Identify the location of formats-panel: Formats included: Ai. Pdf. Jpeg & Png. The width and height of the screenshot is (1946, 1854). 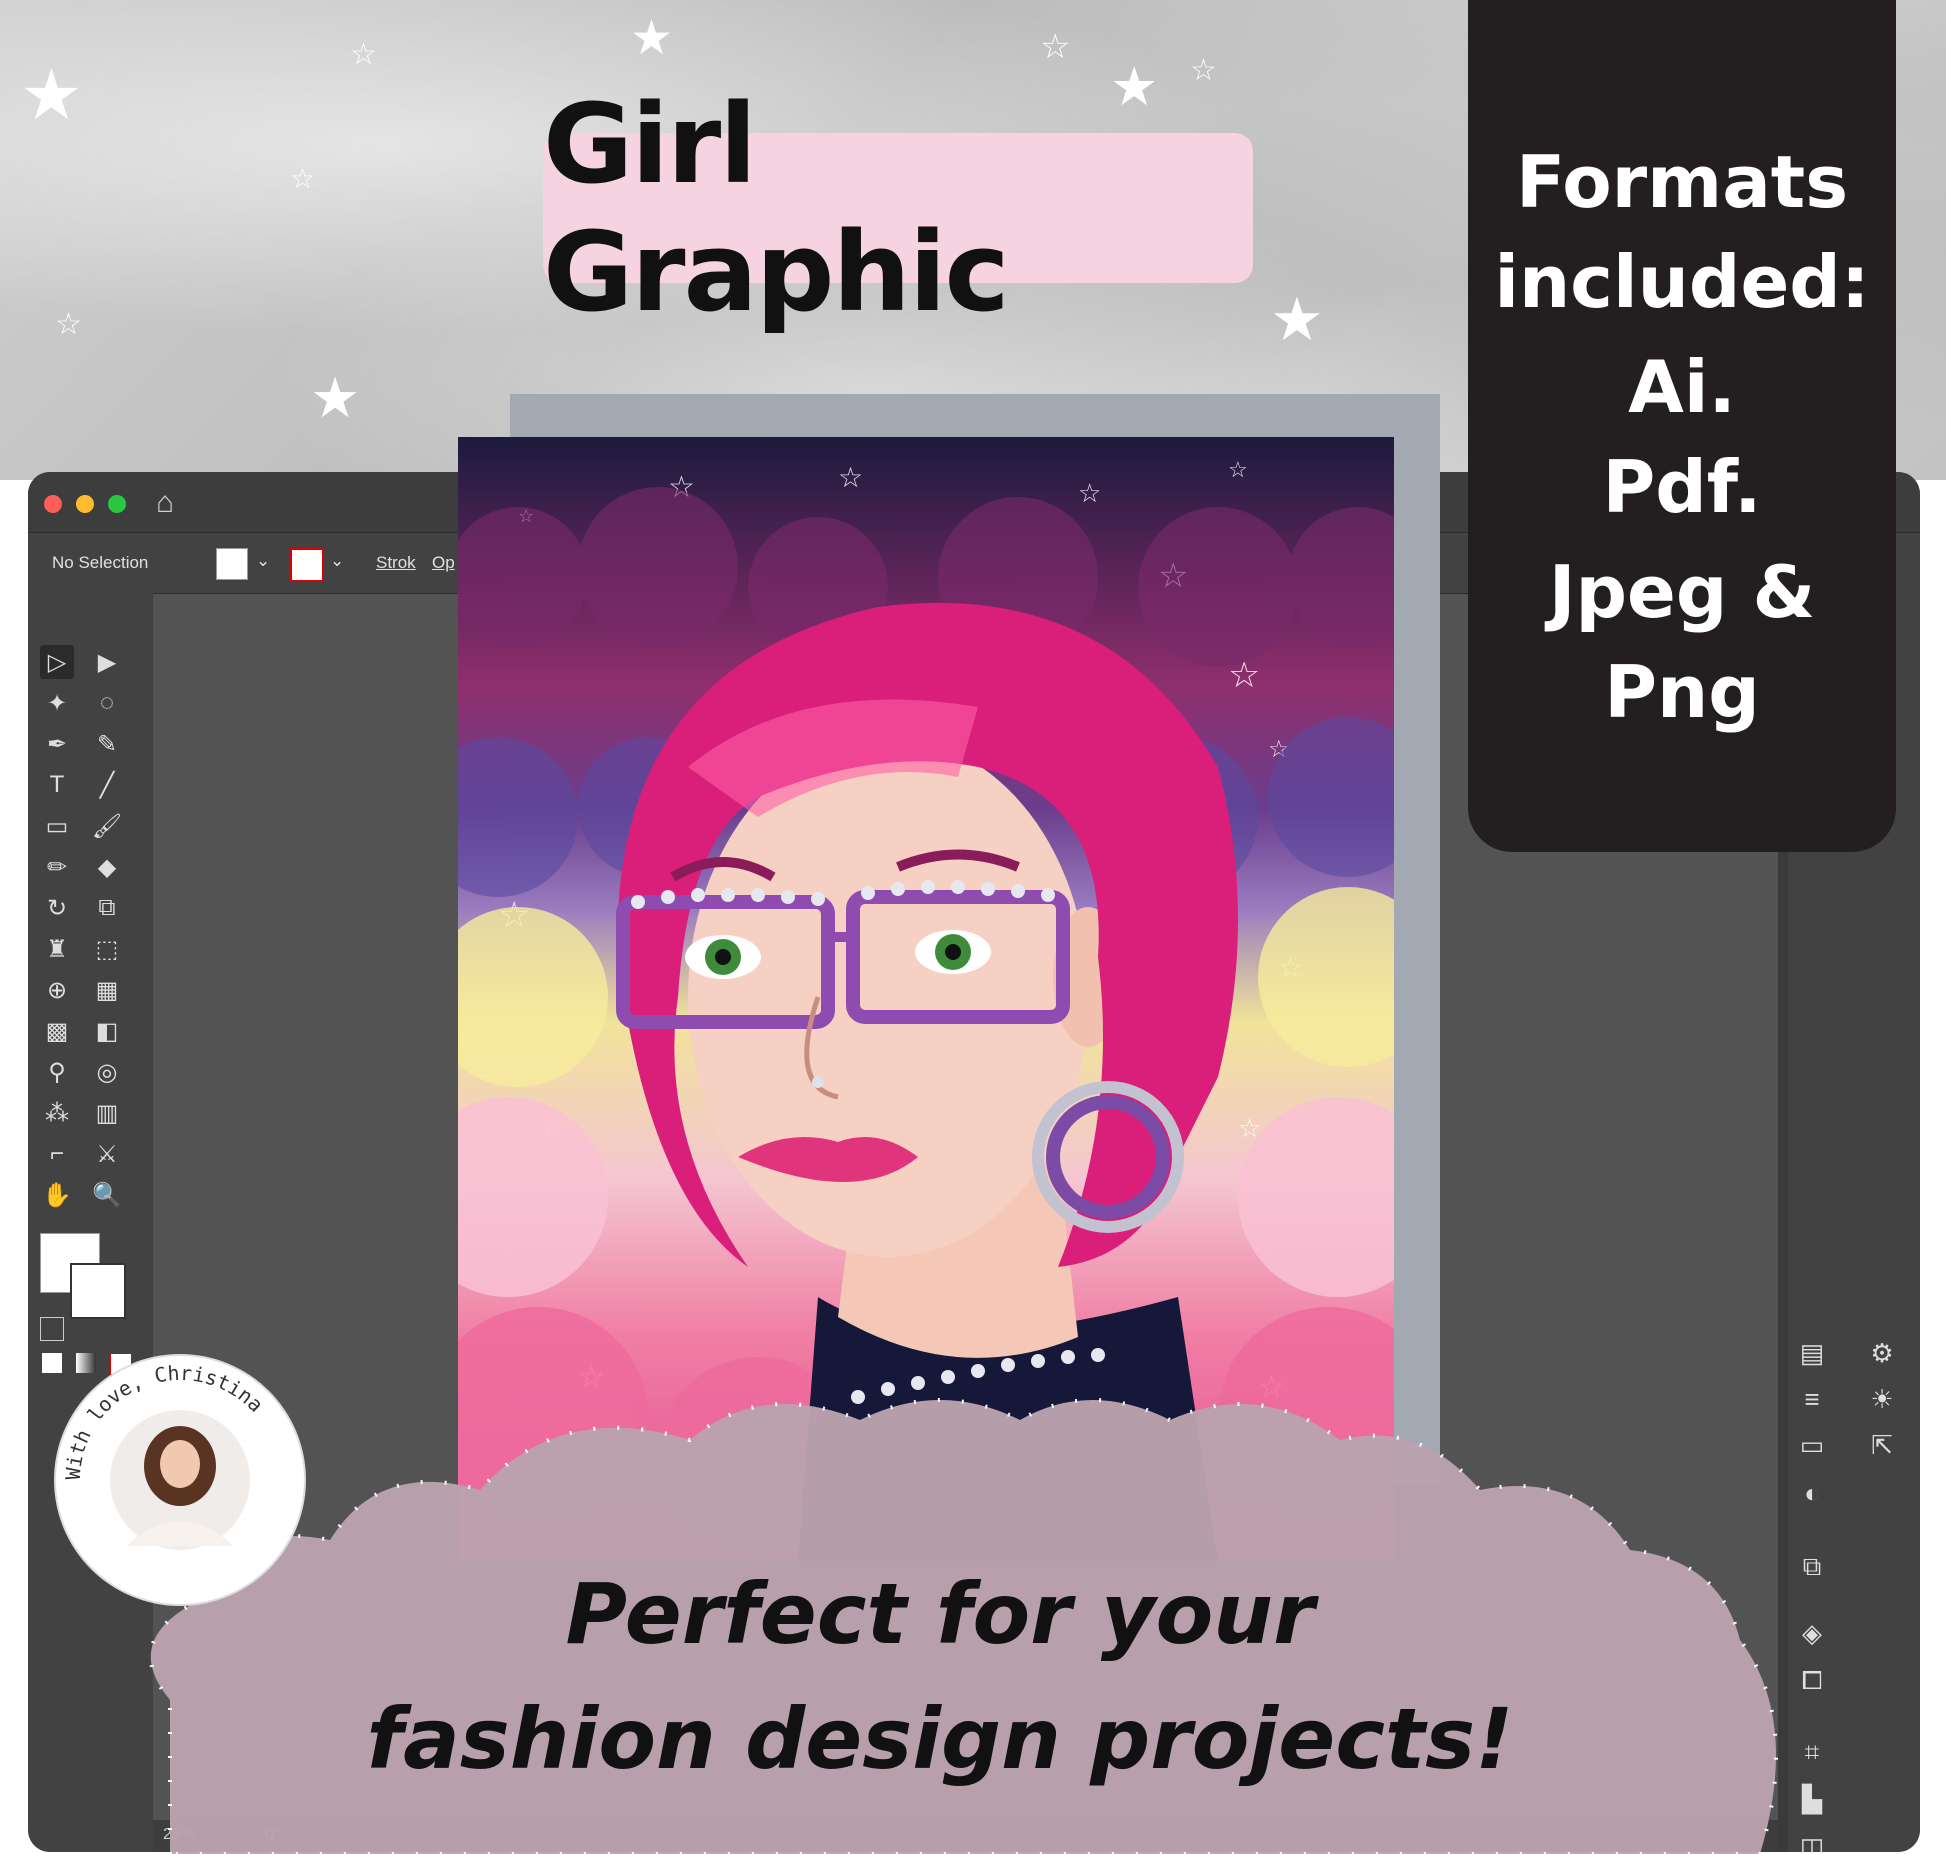
(1682, 426).